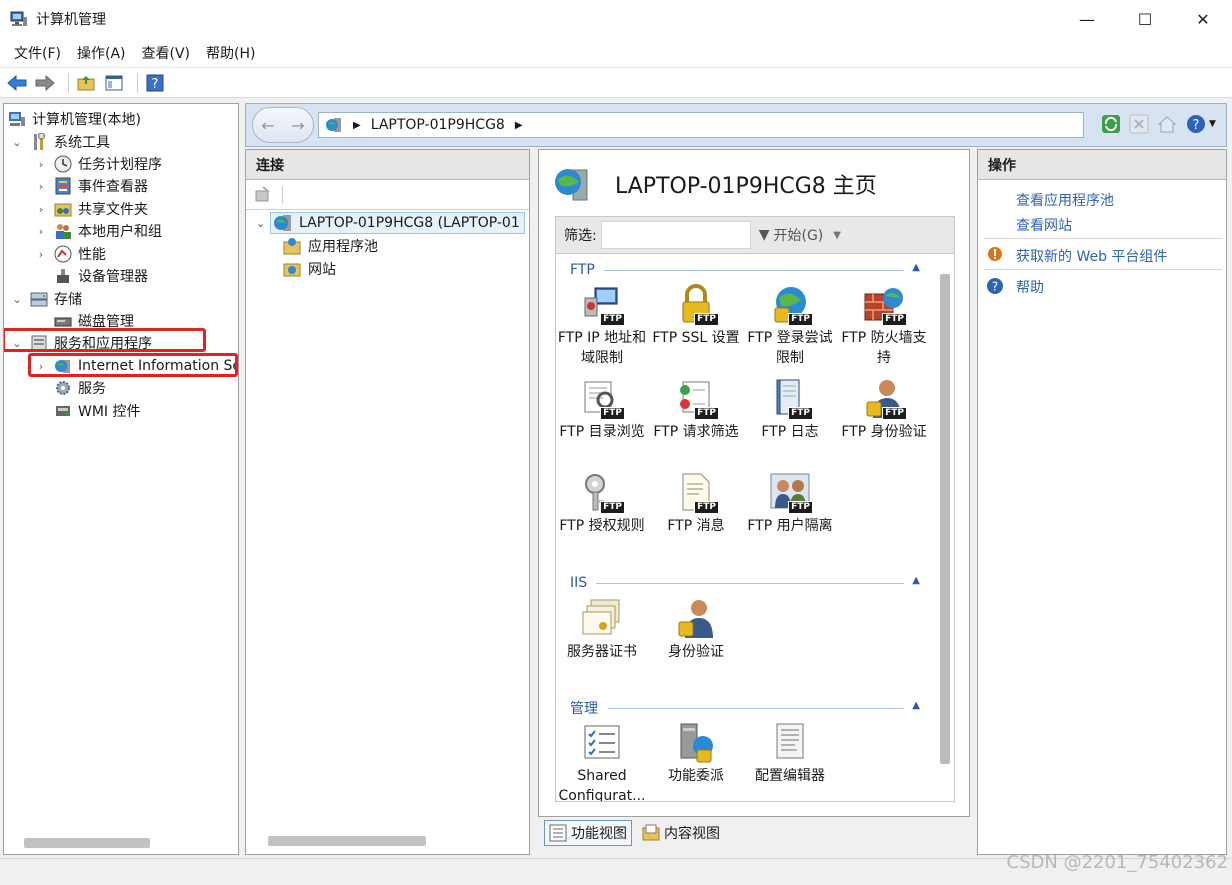 Image resolution: width=1232 pixels, height=885 pixels. I want to click on address-server: LAPTOP-01P9HCG8, so click(438, 125).